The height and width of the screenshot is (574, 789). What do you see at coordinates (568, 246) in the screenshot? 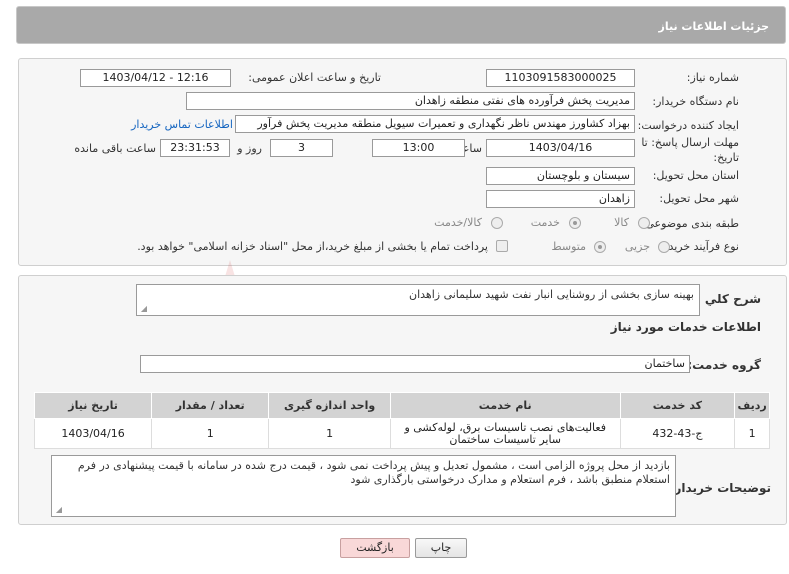
I see `process-option-medium: متوسط` at bounding box center [568, 246].